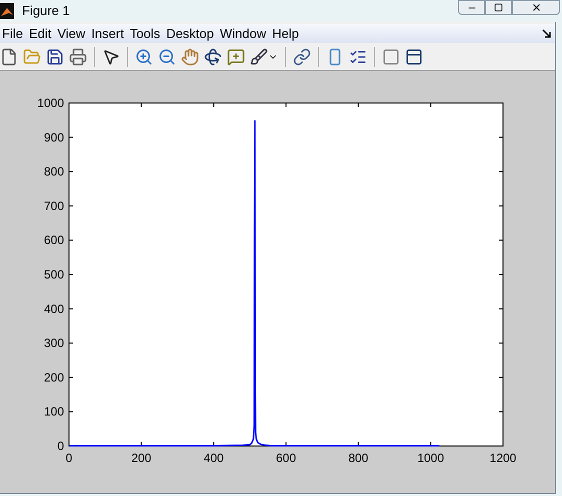 The image size is (562, 496). Describe the element at coordinates (40, 34) in the screenshot. I see `menu-item: Edit` at that location.